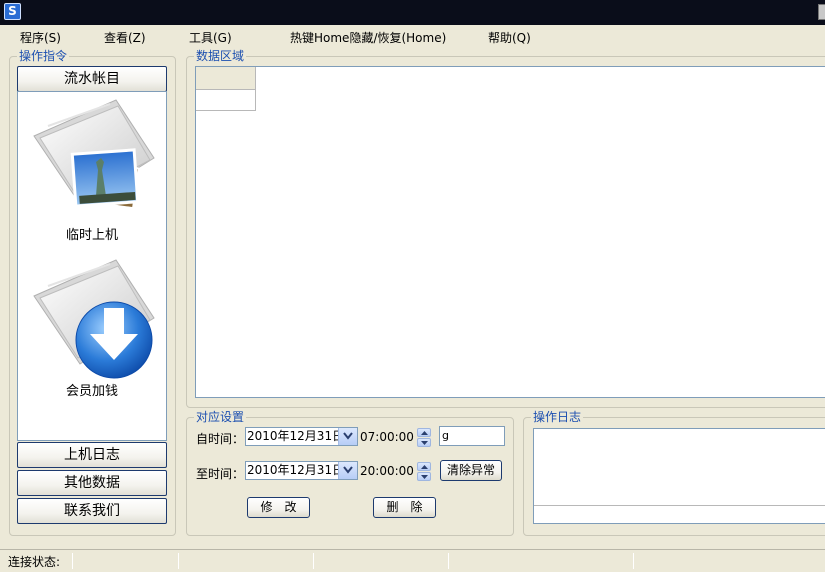  What do you see at coordinates (12, 11) in the screenshot?
I see `app-icon: S` at bounding box center [12, 11].